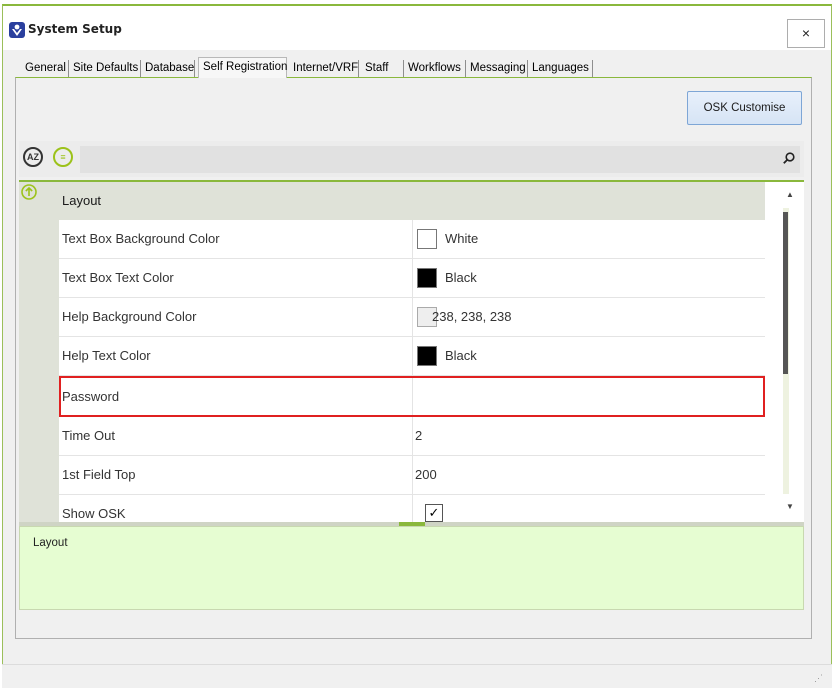 This screenshot has height=691, width=836. I want to click on tab-workflows: Workflows, so click(435, 68).